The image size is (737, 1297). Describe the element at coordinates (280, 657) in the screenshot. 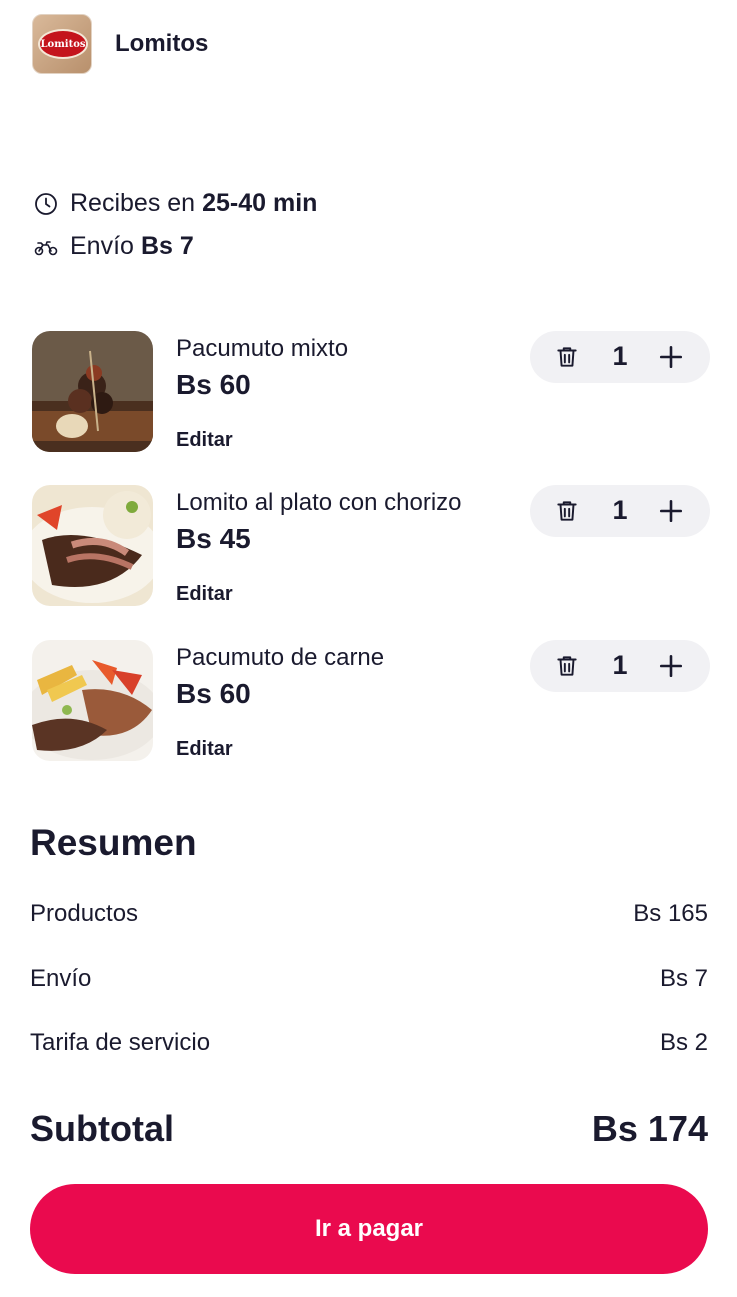

I see `item-name: Pacumuto de carne` at that location.